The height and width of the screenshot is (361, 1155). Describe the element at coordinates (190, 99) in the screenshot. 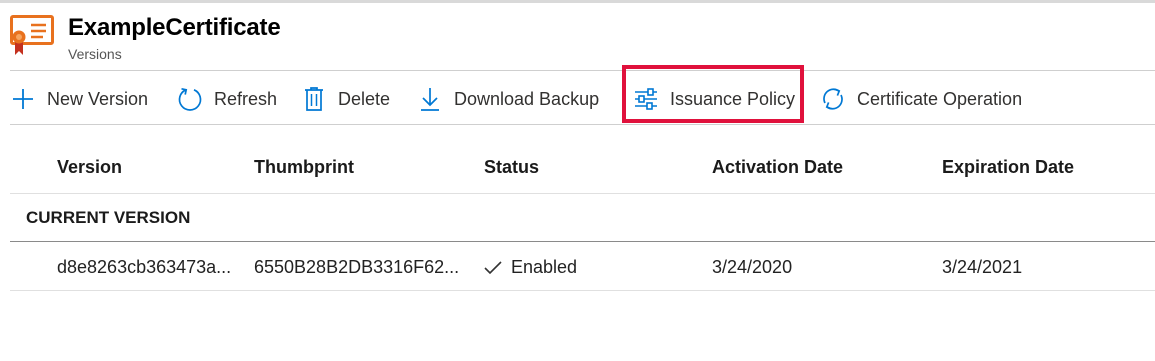

I see `refresh-icon` at that location.